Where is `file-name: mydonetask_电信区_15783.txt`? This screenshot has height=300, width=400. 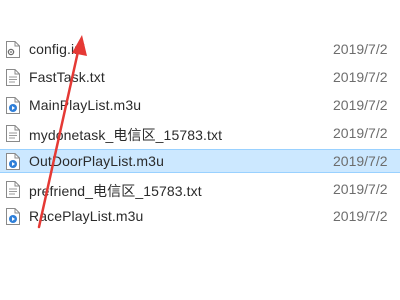 file-name: mydonetask_电信区_15783.txt is located at coordinates (126, 135).